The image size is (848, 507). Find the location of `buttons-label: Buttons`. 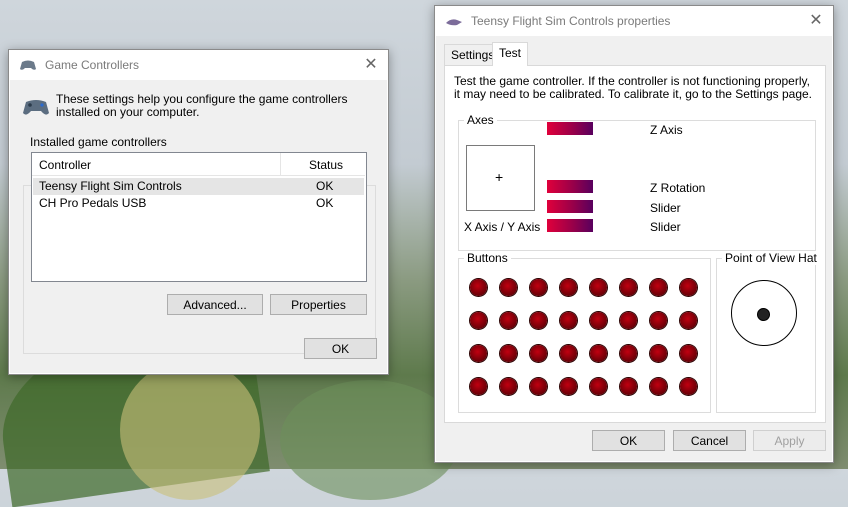

buttons-label: Buttons is located at coordinates (487, 258).